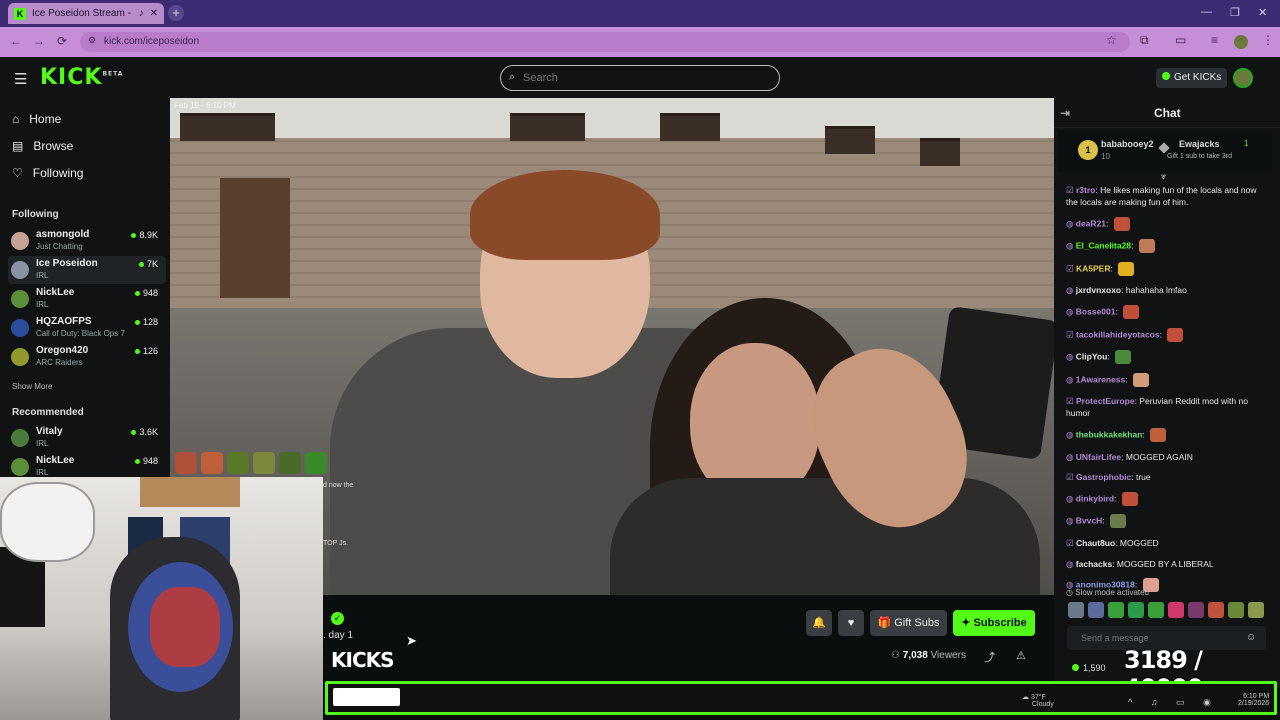  Describe the element at coordinates (47, 173) in the screenshot. I see `sidebar-item-following: ♡ Following` at that location.